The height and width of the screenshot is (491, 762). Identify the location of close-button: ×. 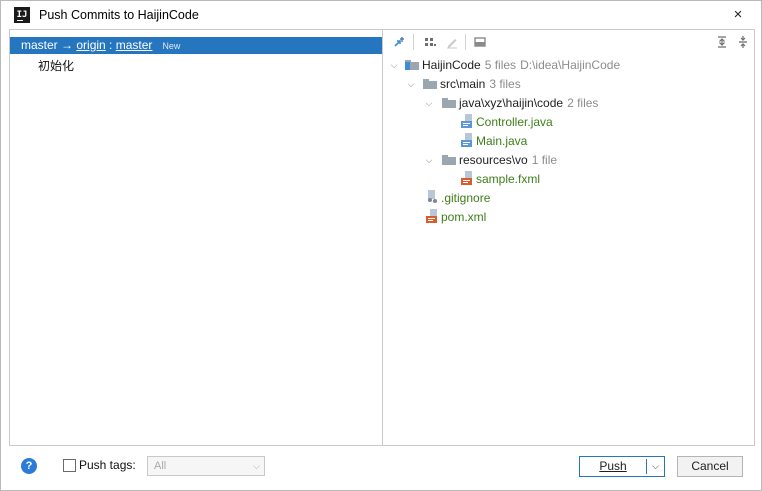
(738, 15).